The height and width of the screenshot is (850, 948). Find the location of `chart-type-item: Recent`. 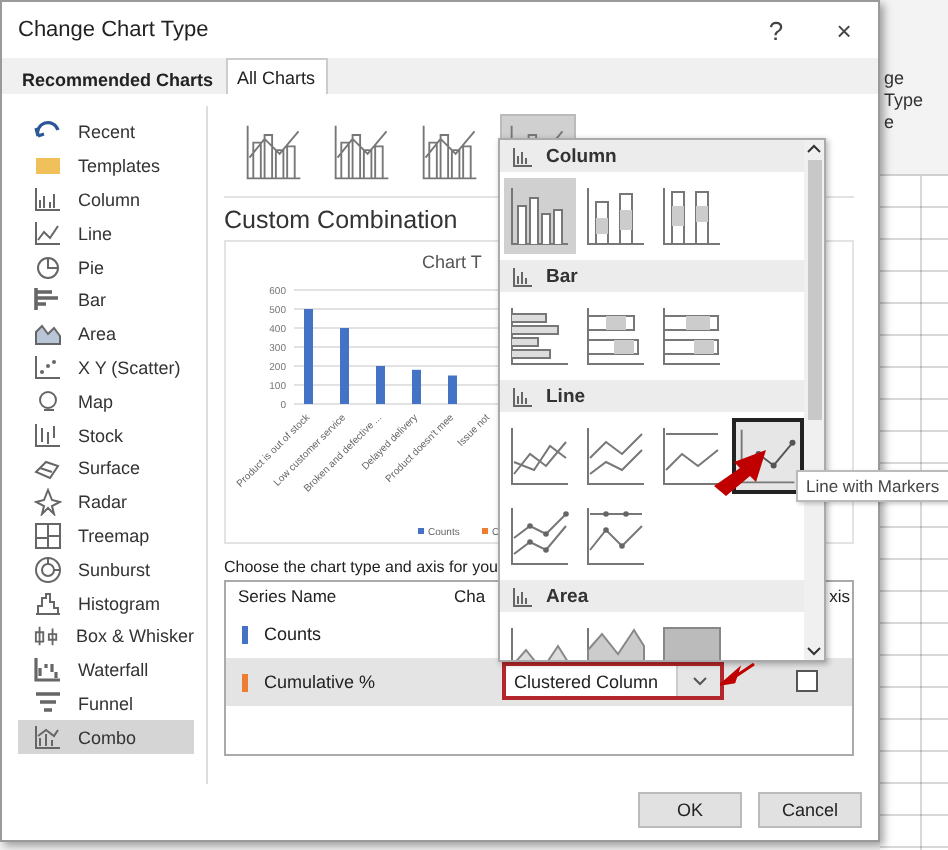

chart-type-item: Recent is located at coordinates (106, 133).